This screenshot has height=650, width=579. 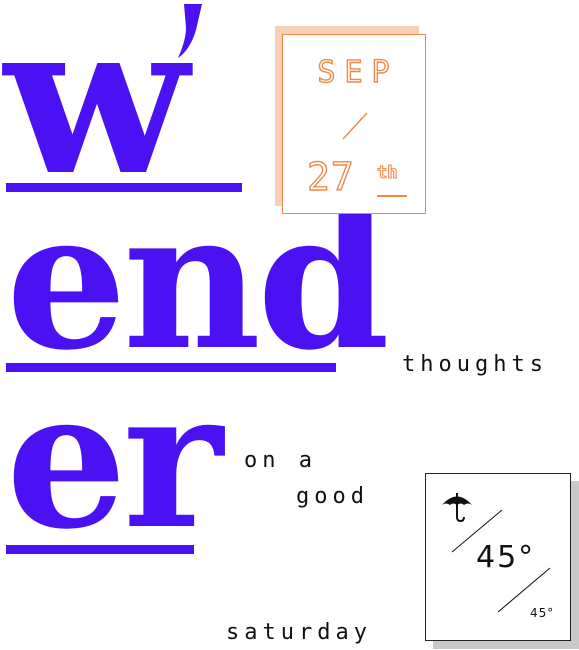 What do you see at coordinates (299, 632) in the screenshot?
I see `phrase-saturday: saturday` at bounding box center [299, 632].